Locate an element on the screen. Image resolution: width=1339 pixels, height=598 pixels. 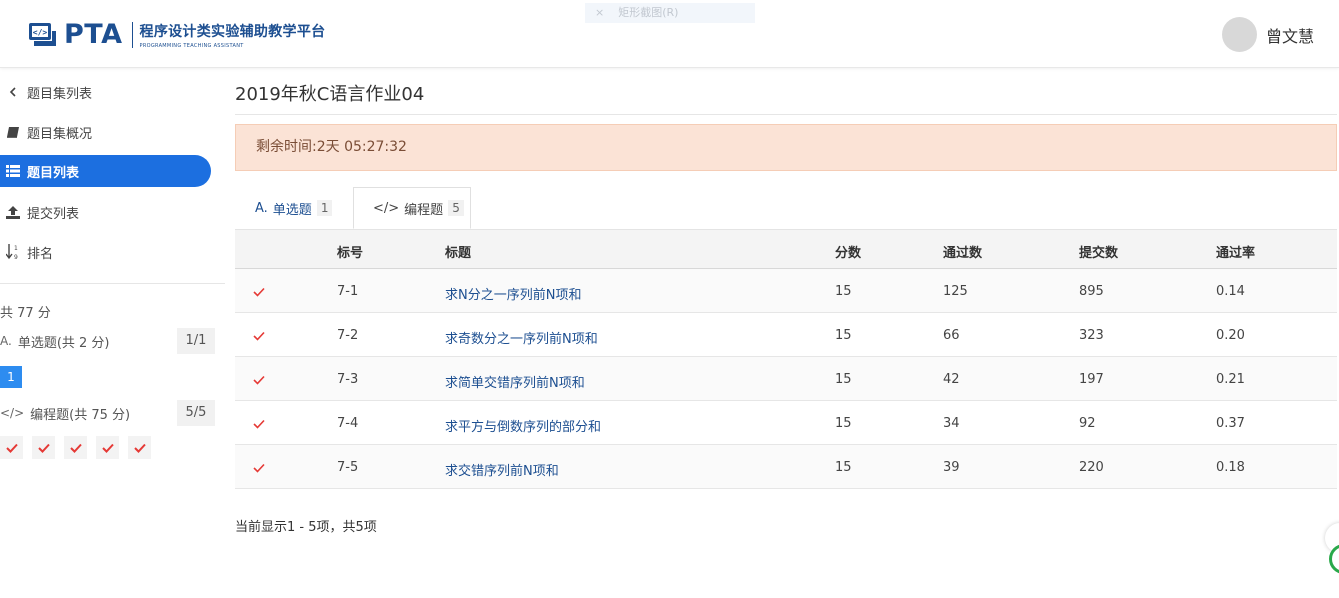
avatar is located at coordinates (1239, 34).